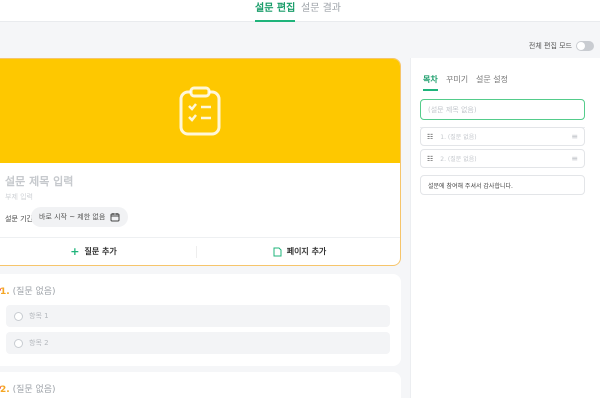 The width and height of the screenshot is (600, 398). I want to click on top-nav: 설문 편집 설문 결과, so click(300, 11).